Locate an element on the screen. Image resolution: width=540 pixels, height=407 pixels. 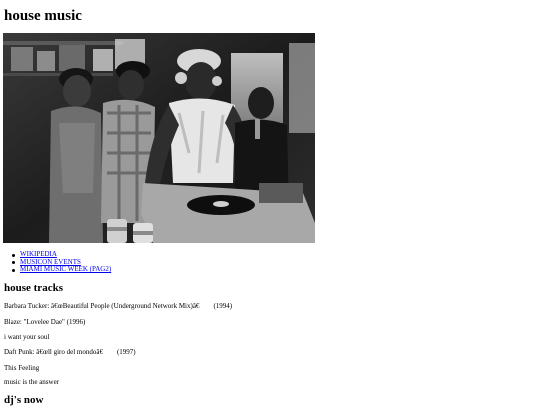
track-item: music is the answer is located at coordinates (31, 382).